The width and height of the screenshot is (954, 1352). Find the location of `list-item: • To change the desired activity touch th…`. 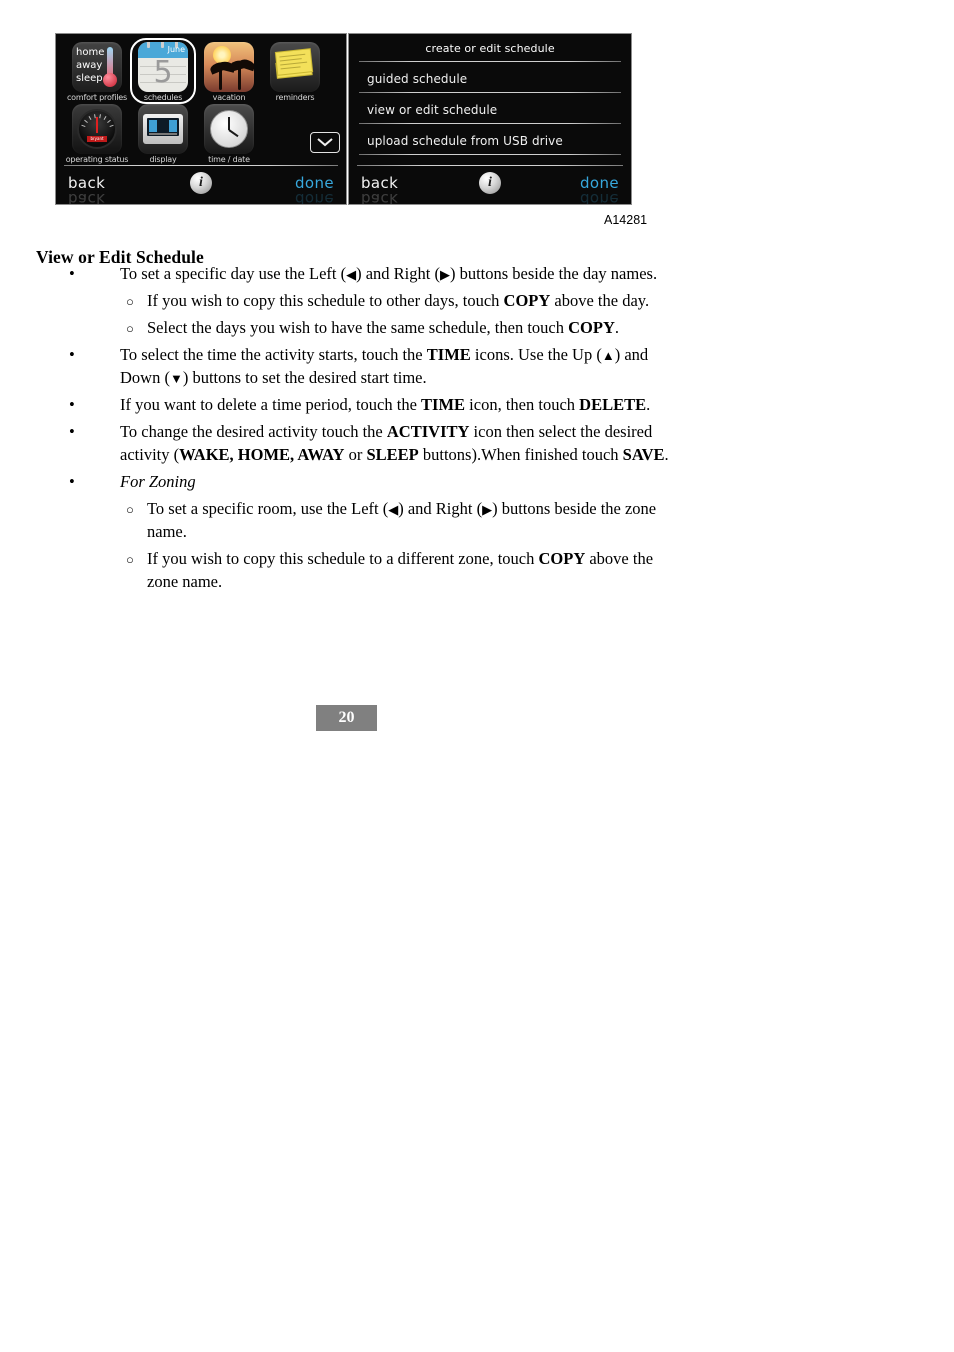

list-item: • To change the desired activity touch th… is located at coordinates (356, 443).